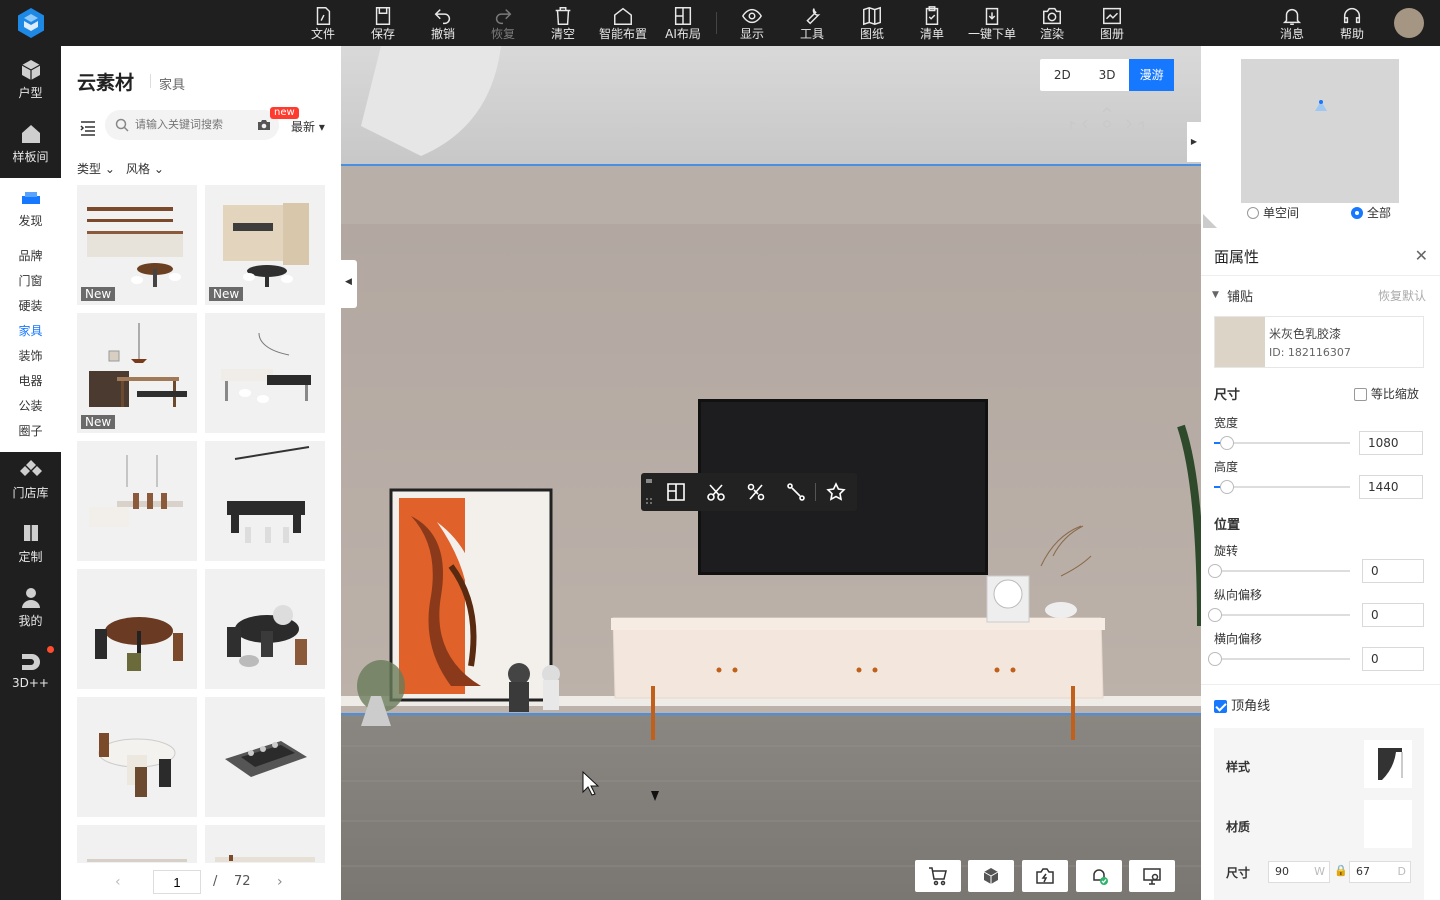 This screenshot has height=900, width=1440. What do you see at coordinates (1320, 131) in the screenshot?
I see `minimap-canvas` at bounding box center [1320, 131].